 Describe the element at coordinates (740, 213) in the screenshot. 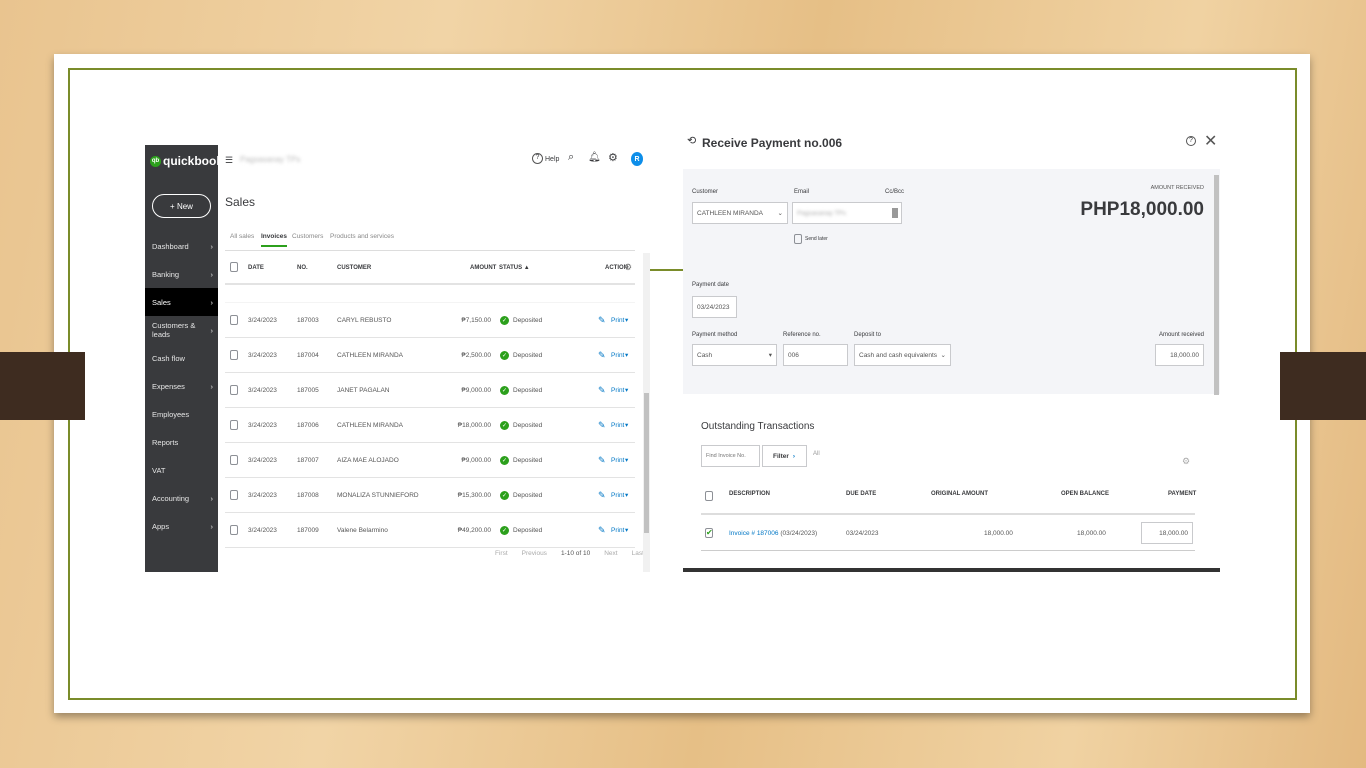

I see `customer-select: CATHLEEN MIRANDA ⌄` at that location.